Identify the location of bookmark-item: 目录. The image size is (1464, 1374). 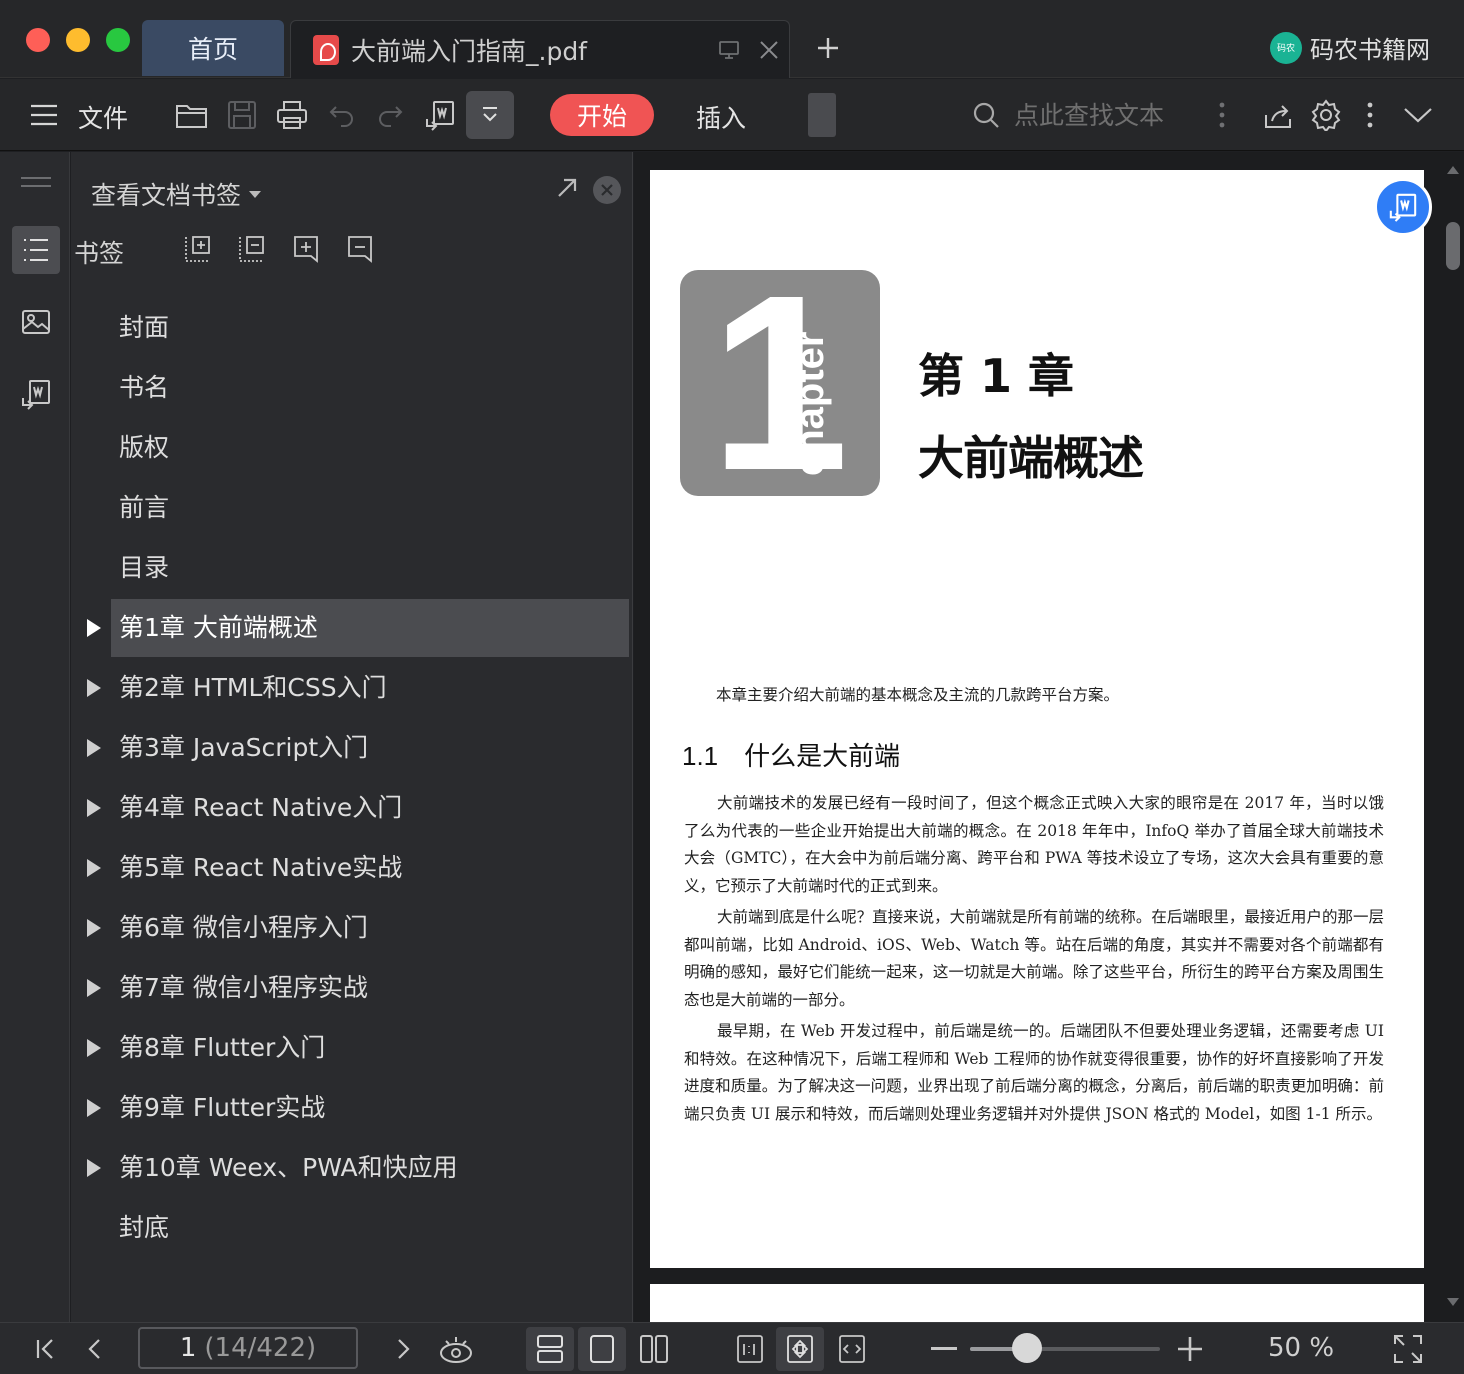
(352, 568).